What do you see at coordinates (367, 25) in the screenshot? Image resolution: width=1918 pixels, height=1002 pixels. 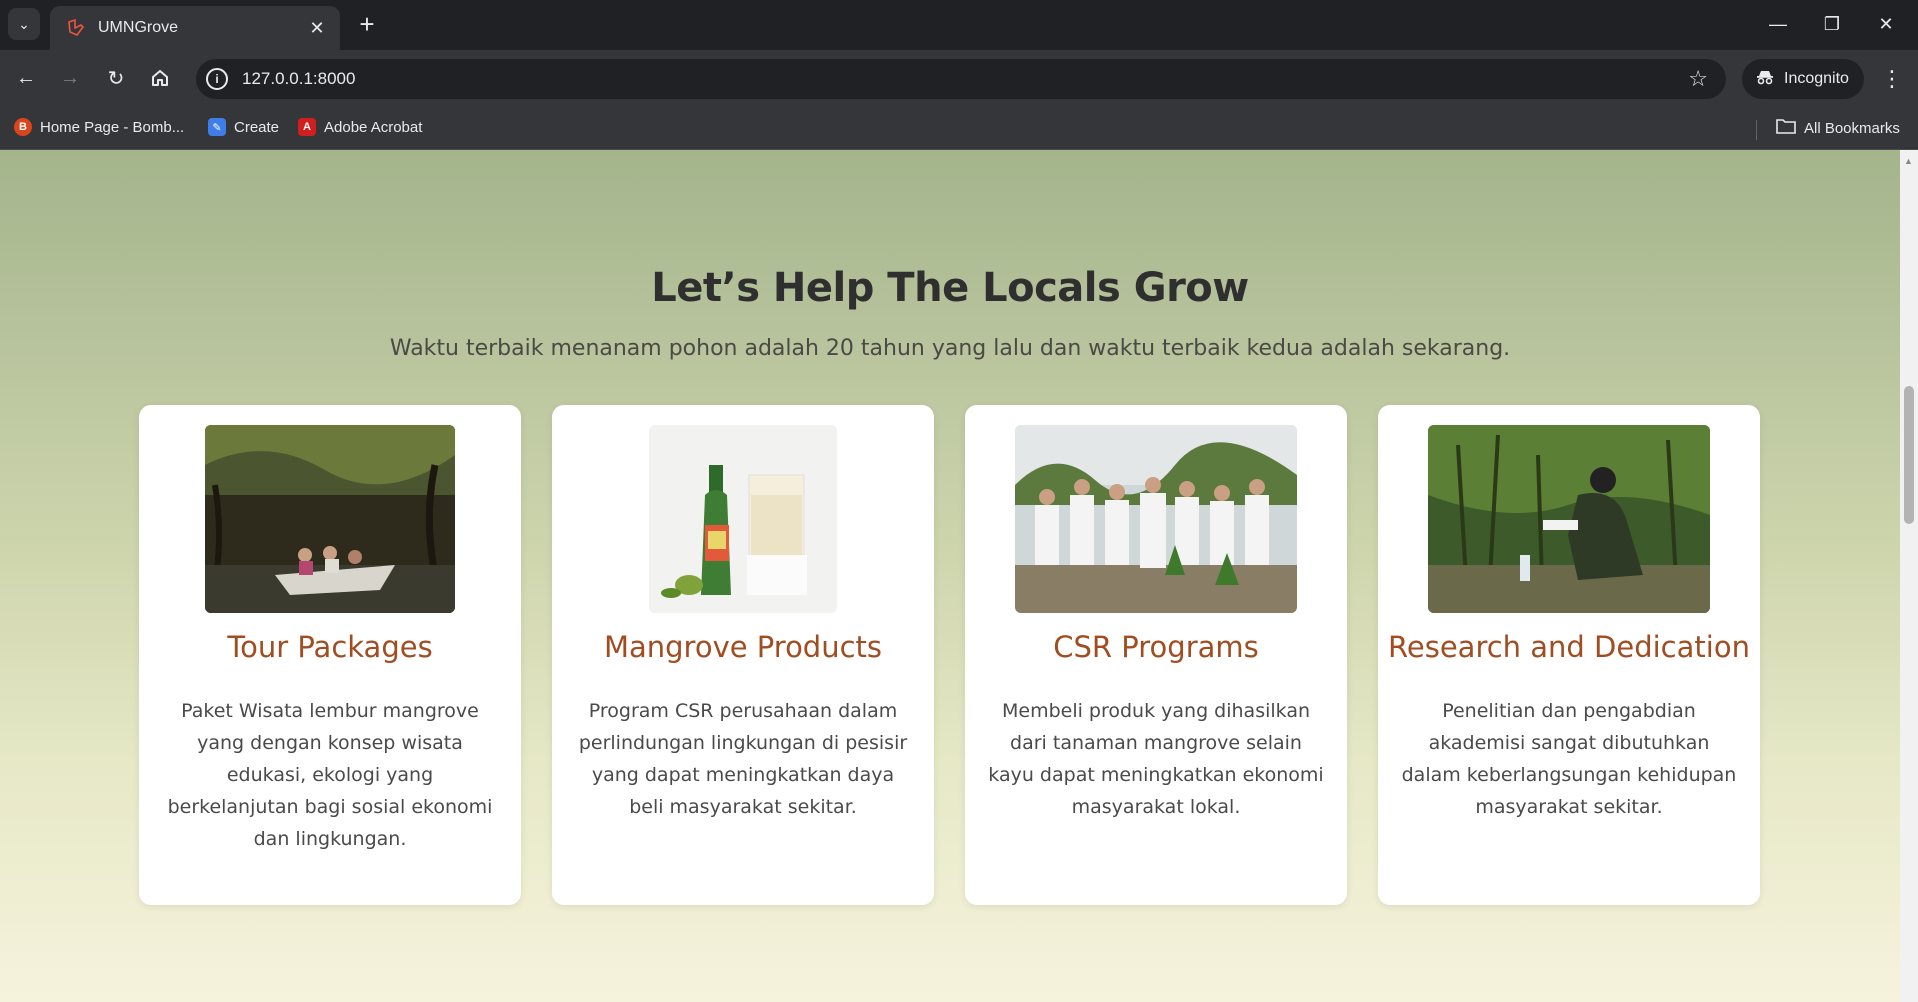 I see `new-tab-button: +` at bounding box center [367, 25].